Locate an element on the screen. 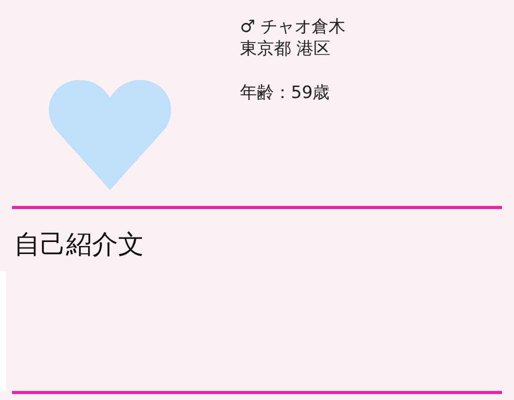 This screenshot has height=400, width=514. heart-icon is located at coordinates (110, 134).